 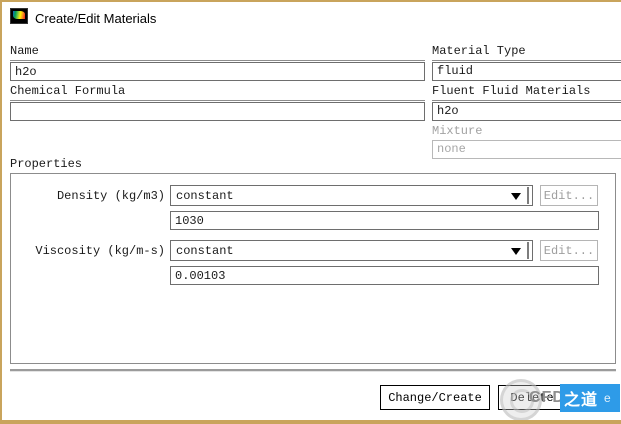 What do you see at coordinates (526, 92) in the screenshot?
I see `fluent-fluid-materials-label: Fluent Fluid Materials` at bounding box center [526, 92].